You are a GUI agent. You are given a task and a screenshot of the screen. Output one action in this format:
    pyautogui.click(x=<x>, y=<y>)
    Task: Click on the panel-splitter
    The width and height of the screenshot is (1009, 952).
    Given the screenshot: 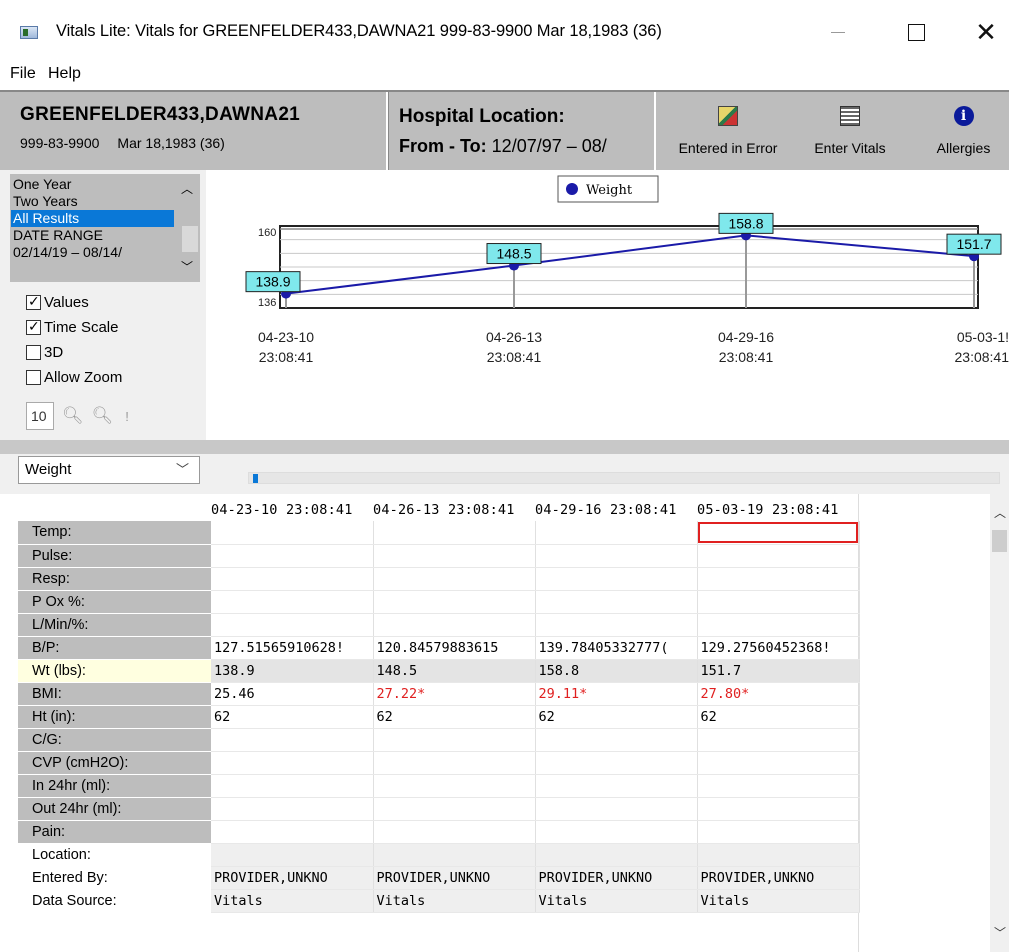 What is the action you would take?
    pyautogui.click(x=504, y=447)
    